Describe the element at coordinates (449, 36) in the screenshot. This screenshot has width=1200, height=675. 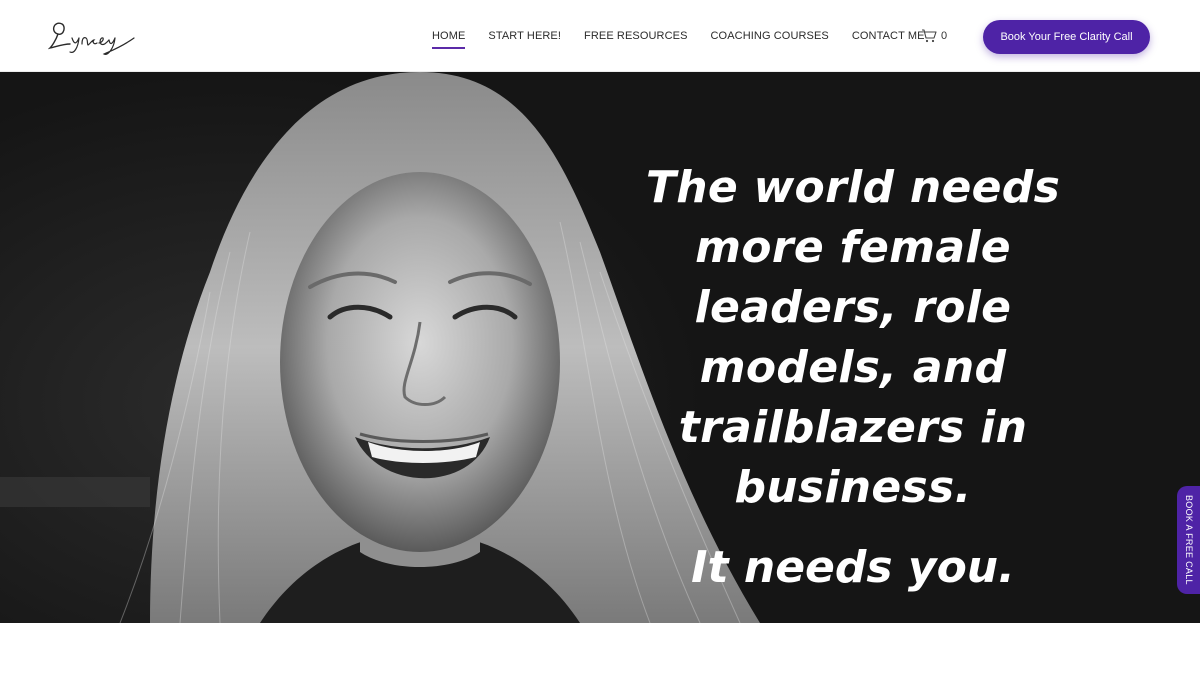
I see `nav-item-home: HOME` at that location.